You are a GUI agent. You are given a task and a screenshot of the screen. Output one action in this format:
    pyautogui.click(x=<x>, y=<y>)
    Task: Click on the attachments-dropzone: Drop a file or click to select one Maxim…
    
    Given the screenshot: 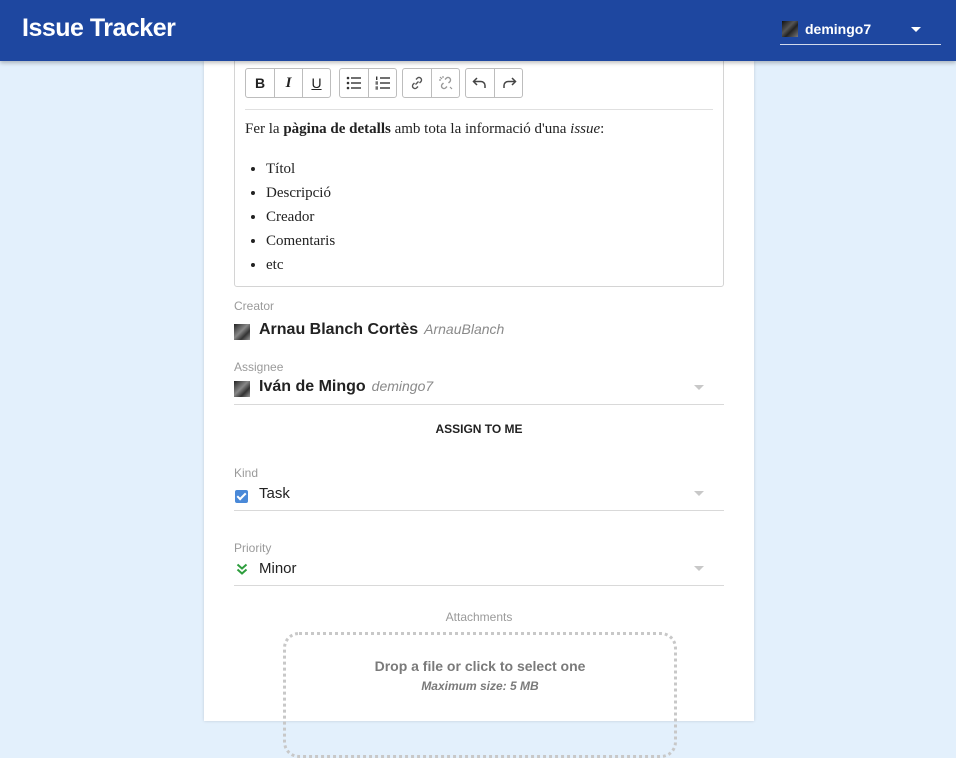 What is the action you would take?
    pyautogui.click(x=480, y=695)
    